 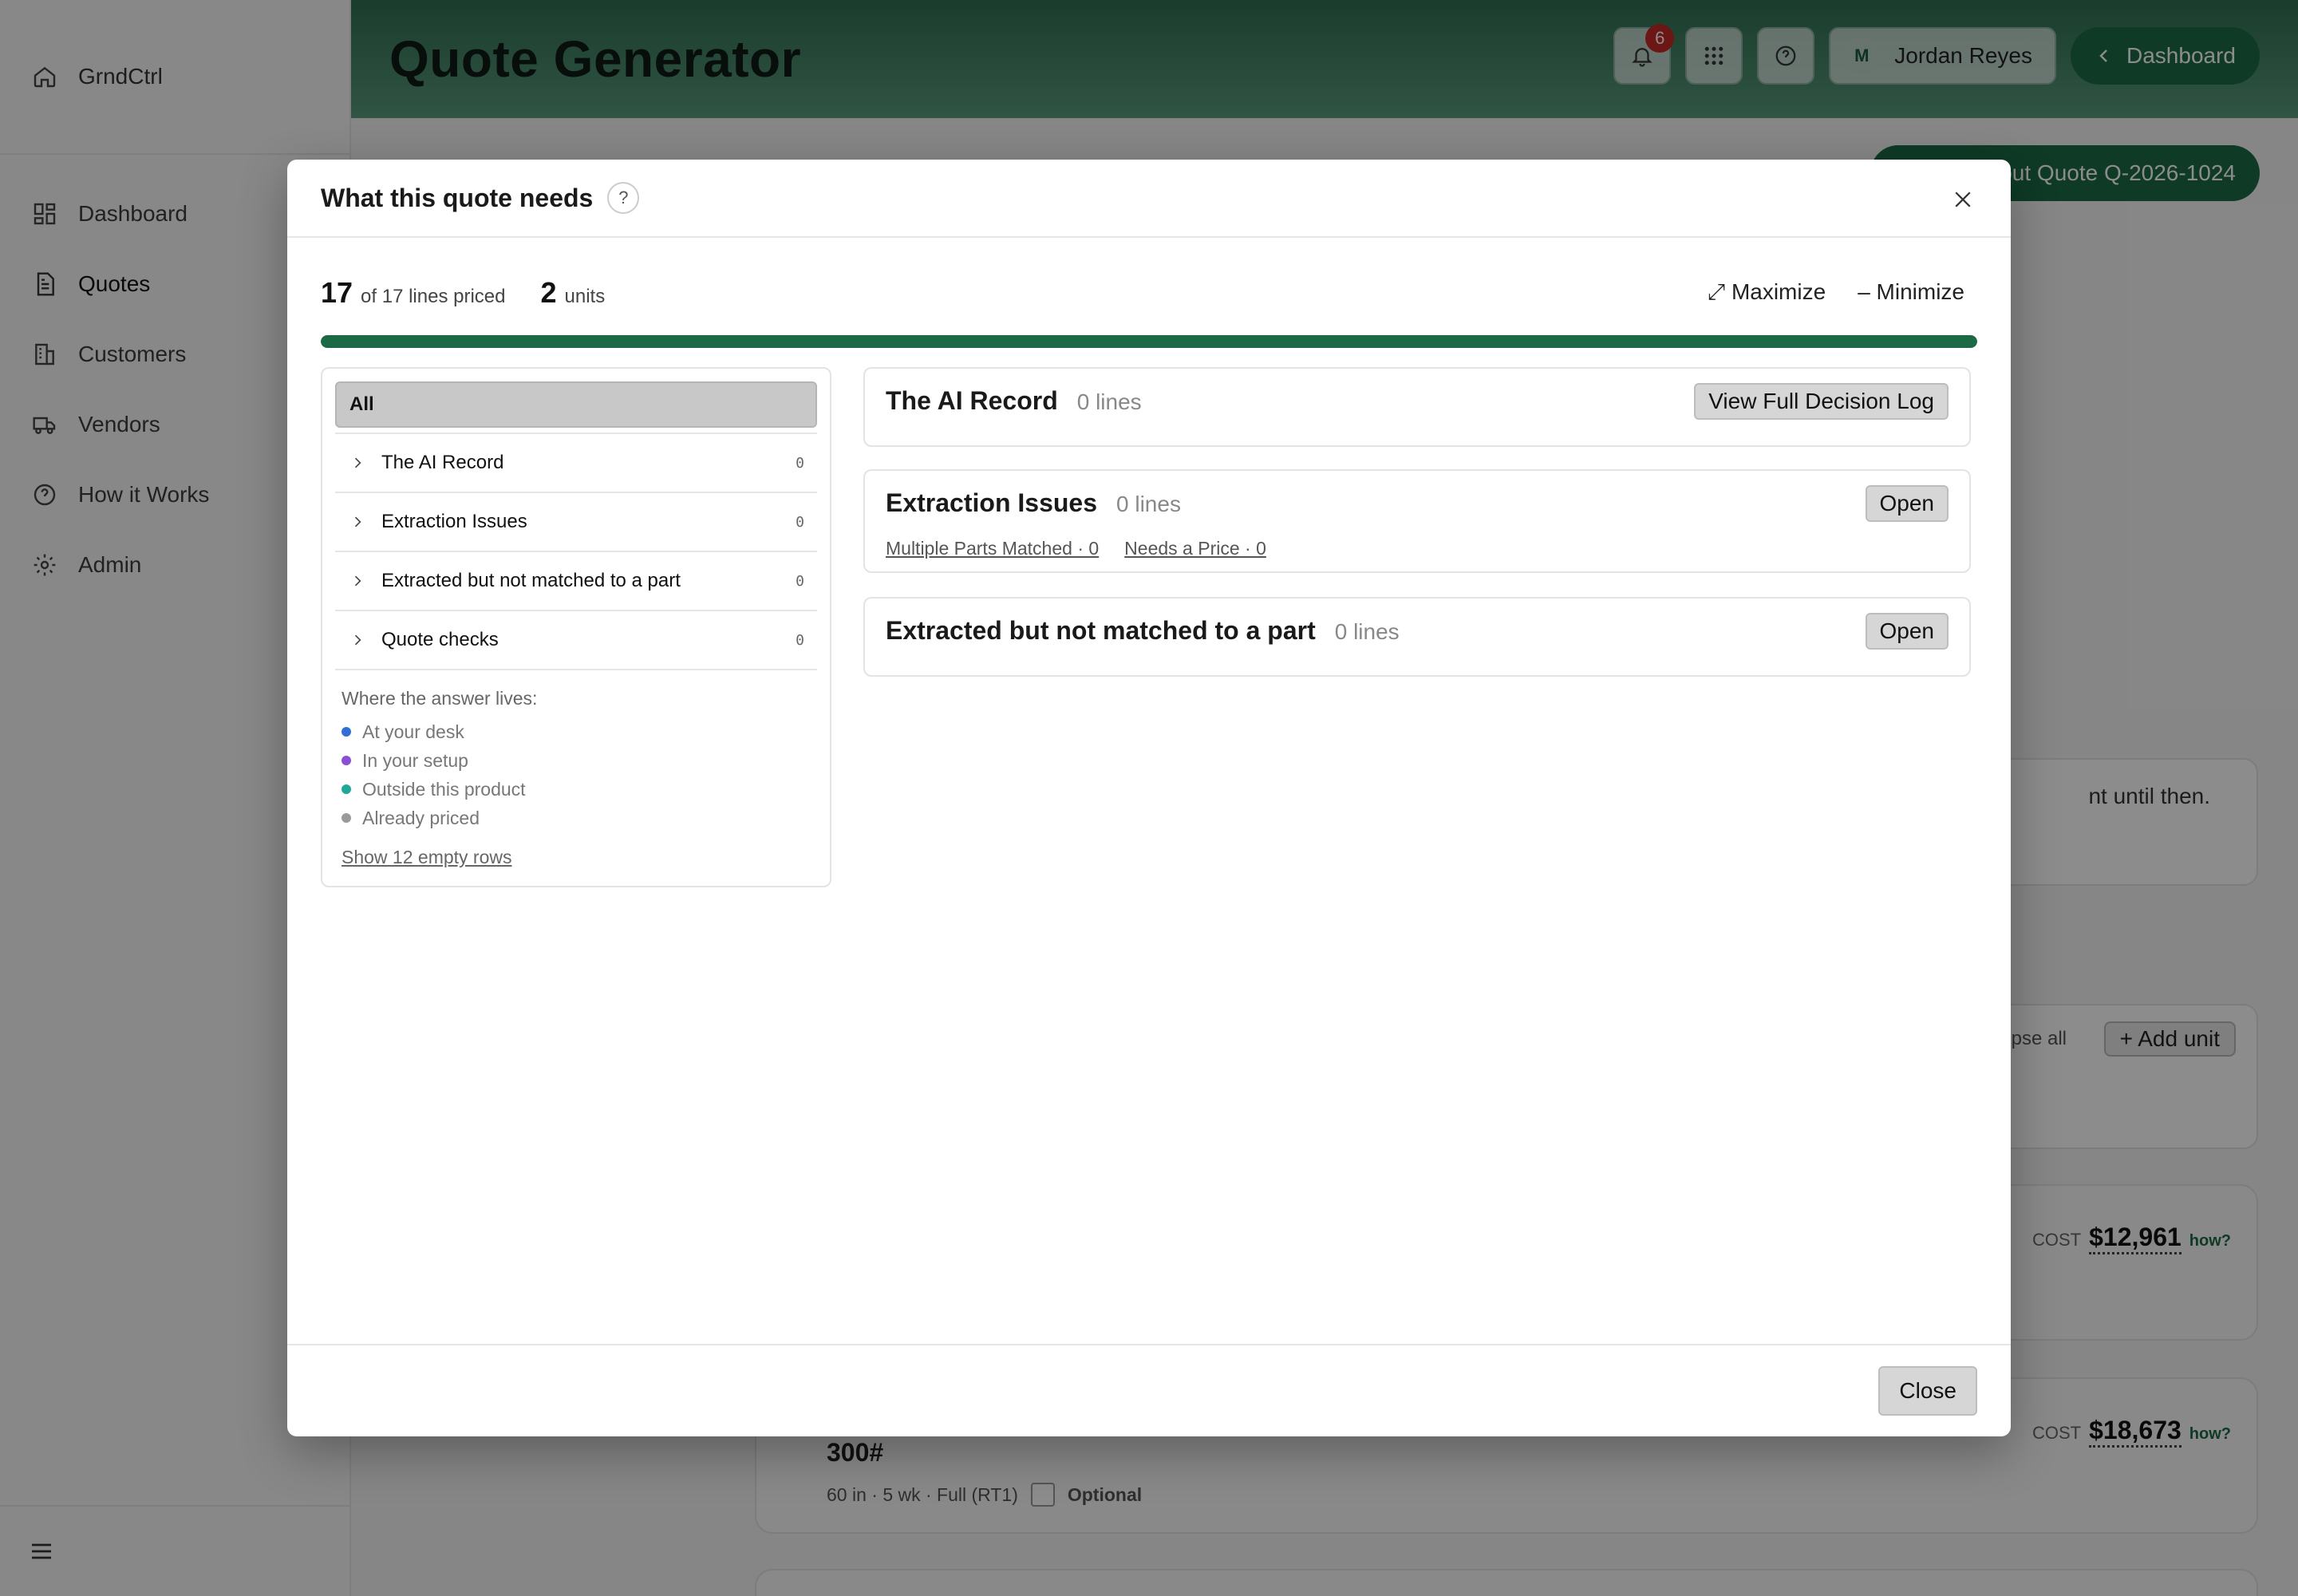 I want to click on tree-item-quote-checks: Quote checks 0, so click(x=576, y=640).